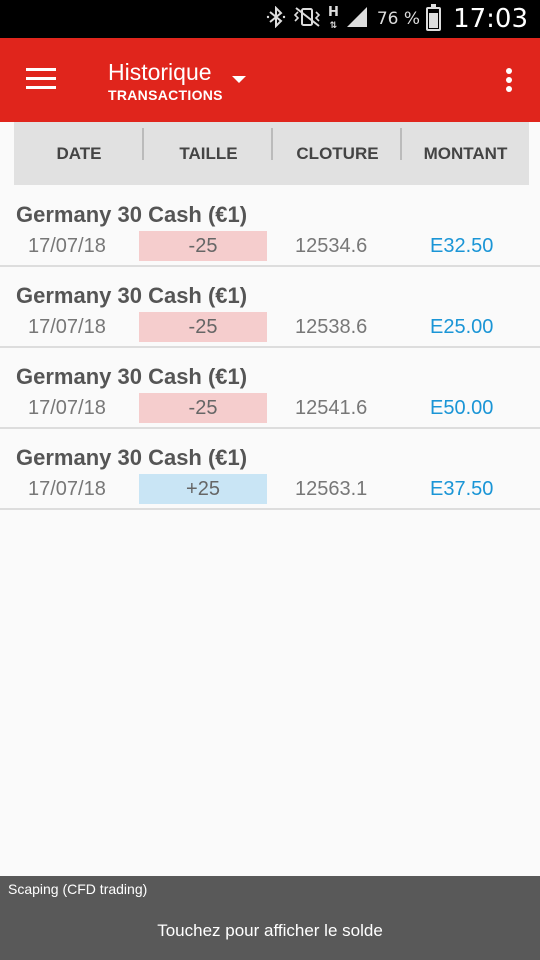 Image resolution: width=540 pixels, height=960 pixels. I want to click on account-name: Scaping (CFD trading), so click(78, 889).